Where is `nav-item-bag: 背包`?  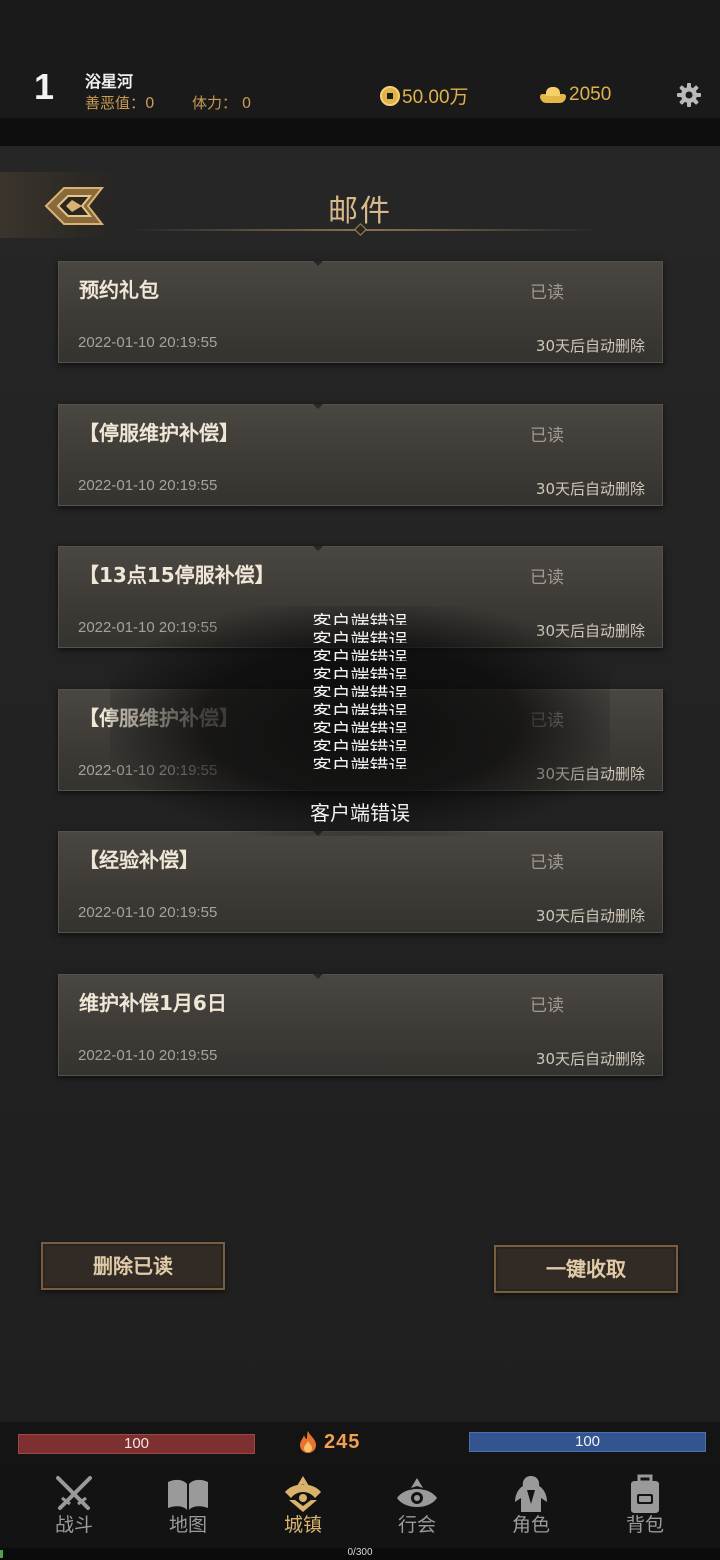
nav-item-bag: 背包 is located at coordinates (645, 1509).